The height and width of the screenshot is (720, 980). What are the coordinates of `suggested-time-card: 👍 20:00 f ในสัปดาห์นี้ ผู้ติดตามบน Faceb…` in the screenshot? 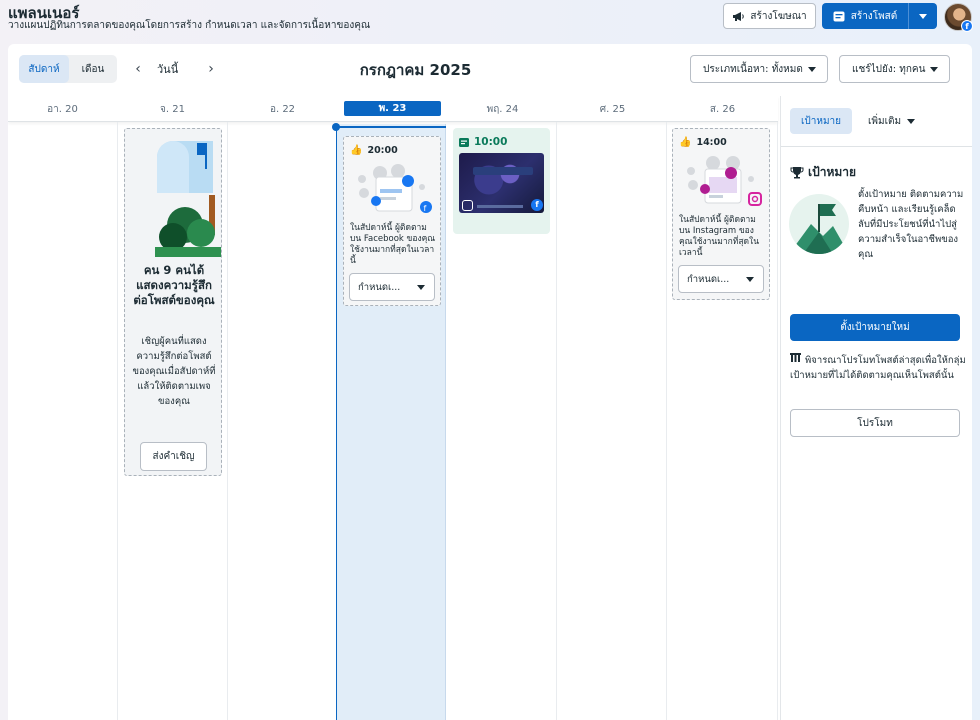 It's located at (392, 221).